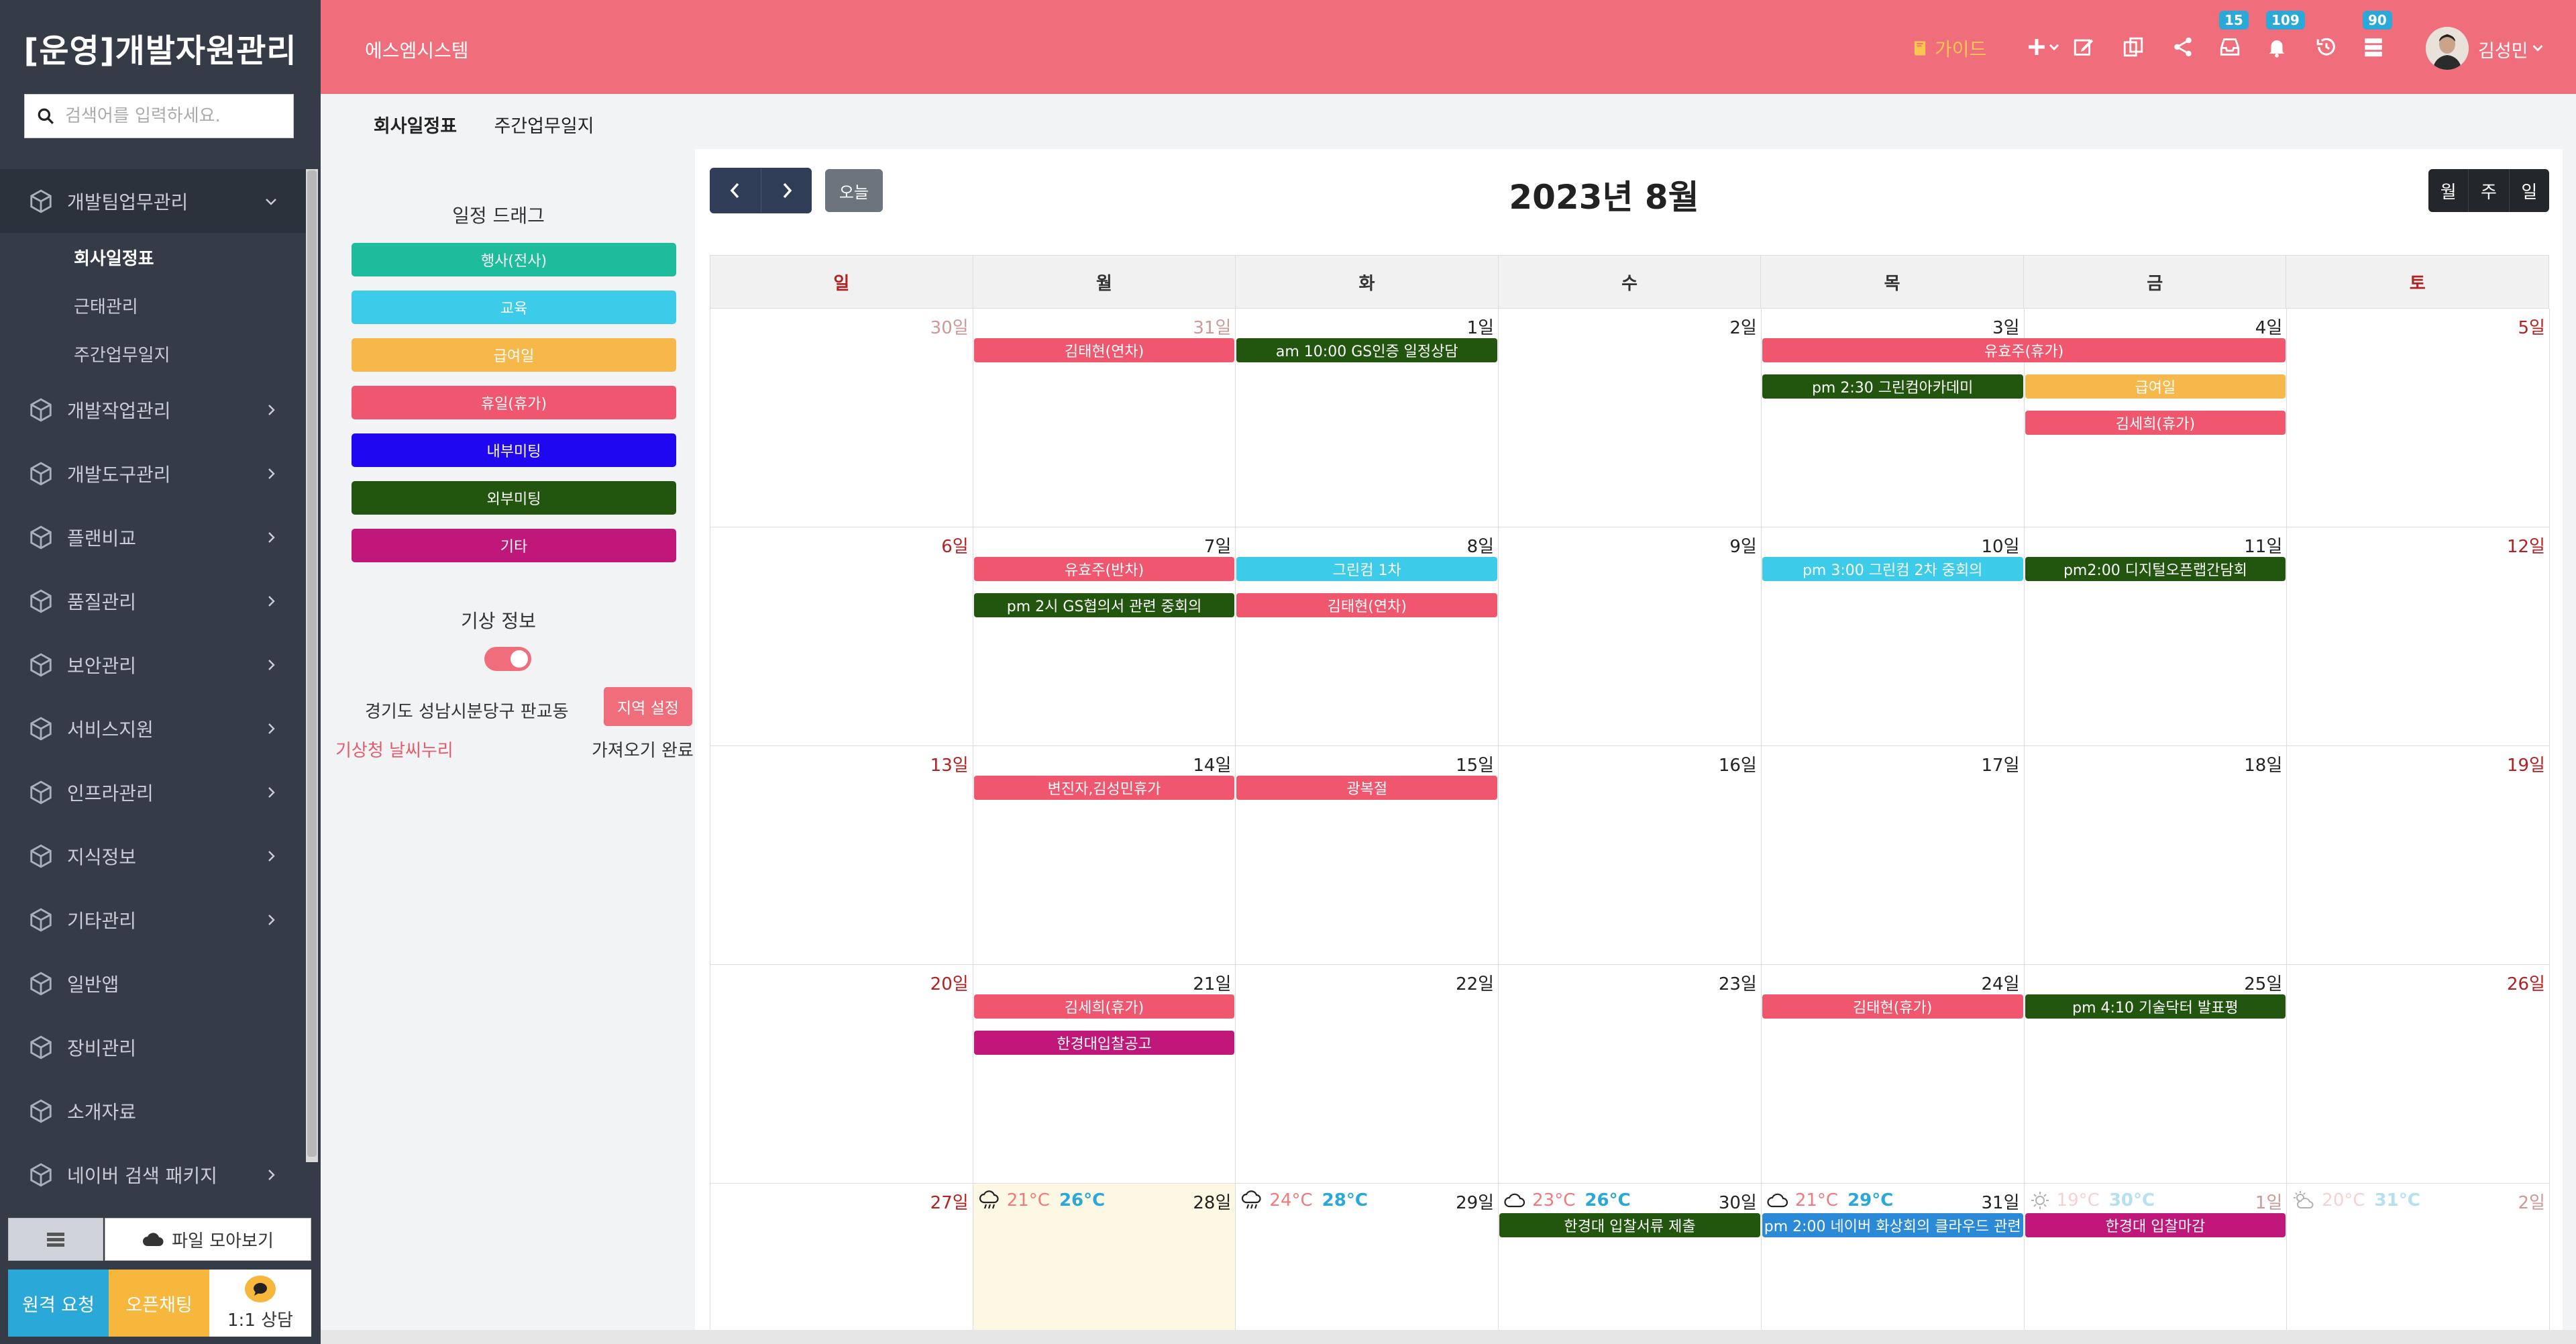  I want to click on sidebar-item-13: 네이버 검색 패키지, so click(153, 1174).